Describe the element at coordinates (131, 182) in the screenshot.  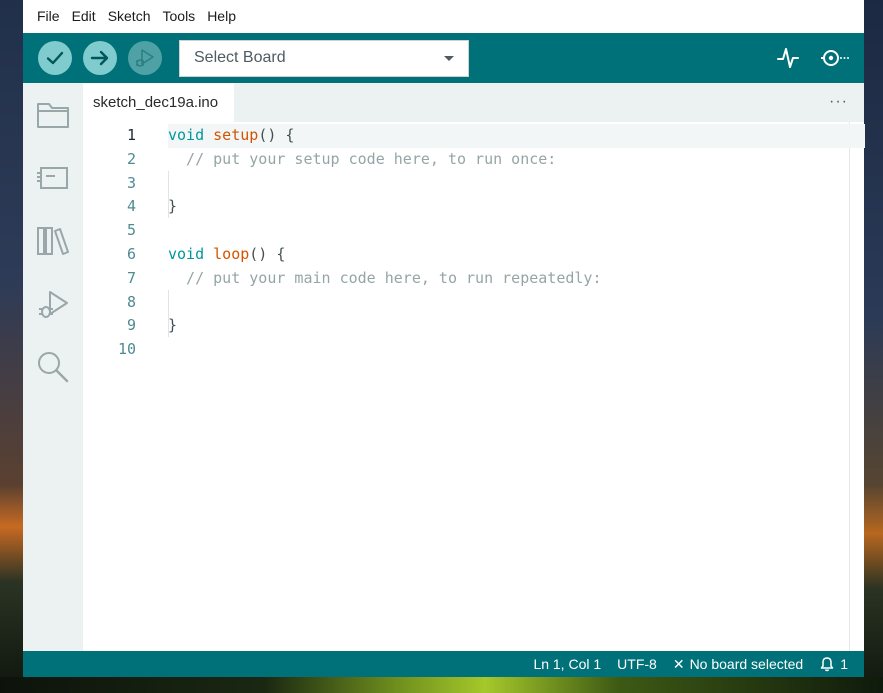
I see `line-number: 3` at that location.